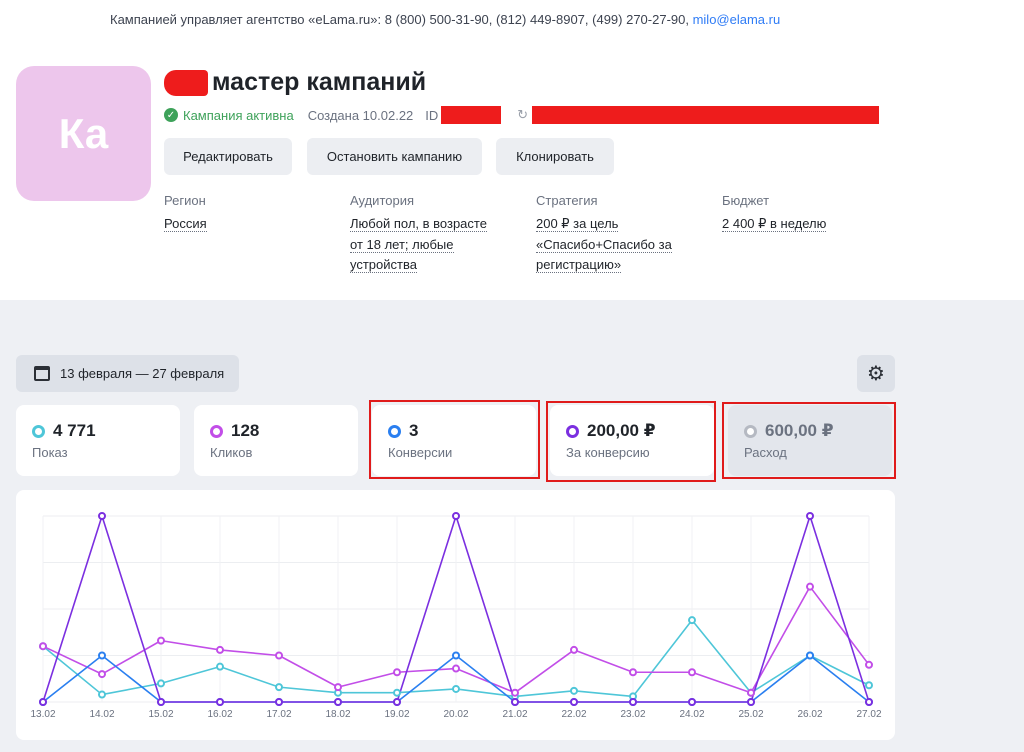 The height and width of the screenshot is (752, 1024). I want to click on settings-button: ⚙, so click(876, 373).